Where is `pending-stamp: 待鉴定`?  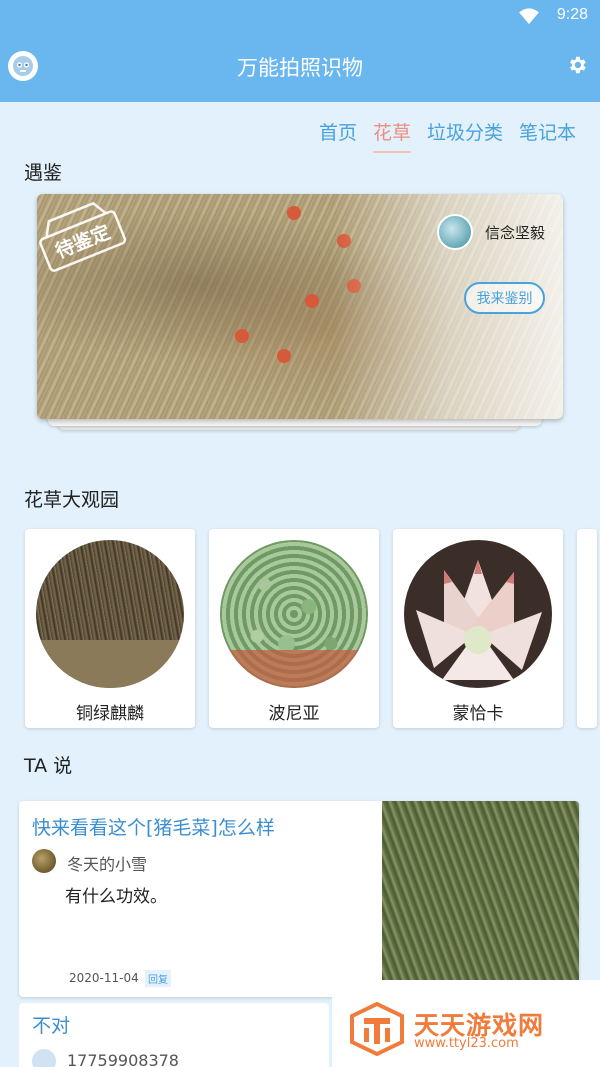 pending-stamp: 待鉴定 is located at coordinates (83, 237).